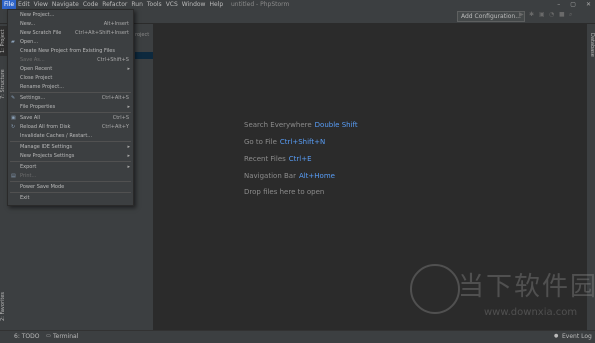  Describe the element at coordinates (144, 55) in the screenshot. I see `project-tree-selection` at that location.